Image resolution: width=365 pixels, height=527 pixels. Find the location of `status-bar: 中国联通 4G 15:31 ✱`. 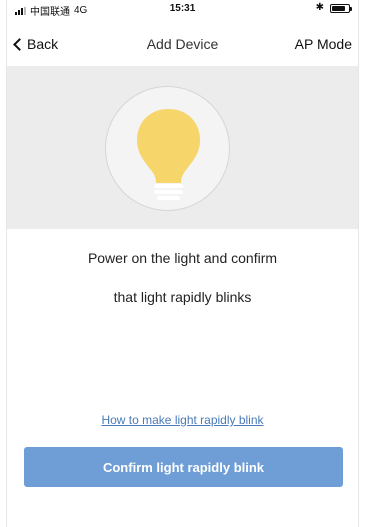

status-bar: 中国联通 4G 15:31 ✱ is located at coordinates (182, 9).